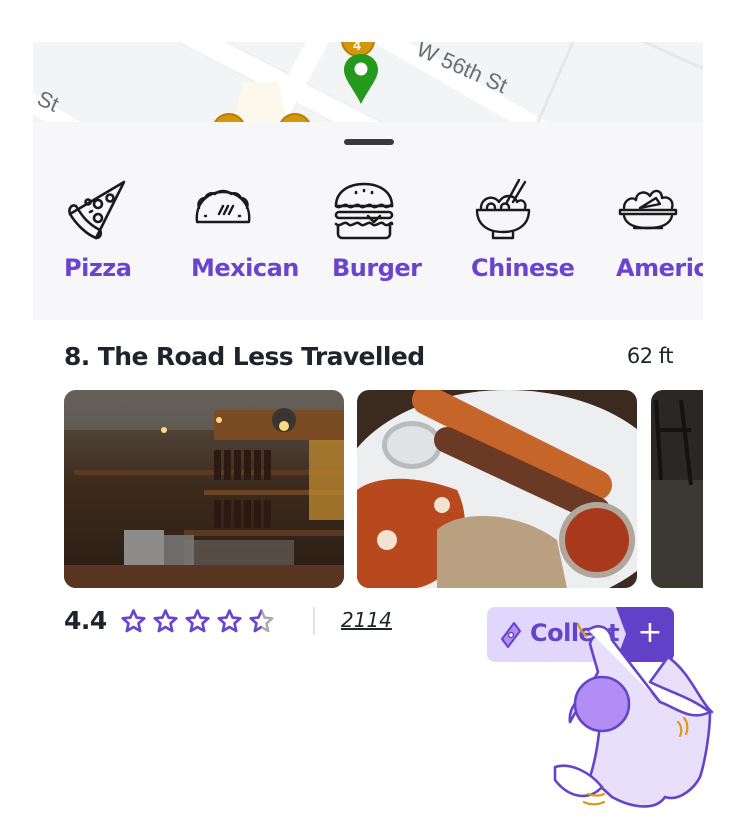 The image size is (737, 833). Describe the element at coordinates (648, 209) in the screenshot. I see `salad-bowl-icon` at that location.